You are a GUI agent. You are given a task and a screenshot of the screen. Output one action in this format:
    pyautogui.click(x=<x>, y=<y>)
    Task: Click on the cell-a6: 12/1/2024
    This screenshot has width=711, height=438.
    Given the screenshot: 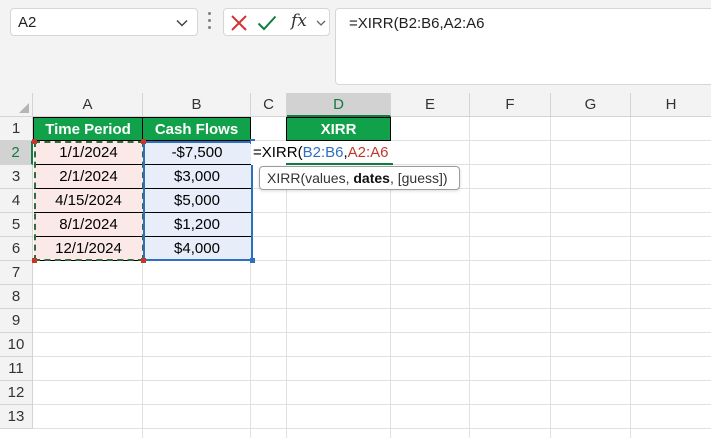 What is the action you would take?
    pyautogui.click(x=88, y=249)
    